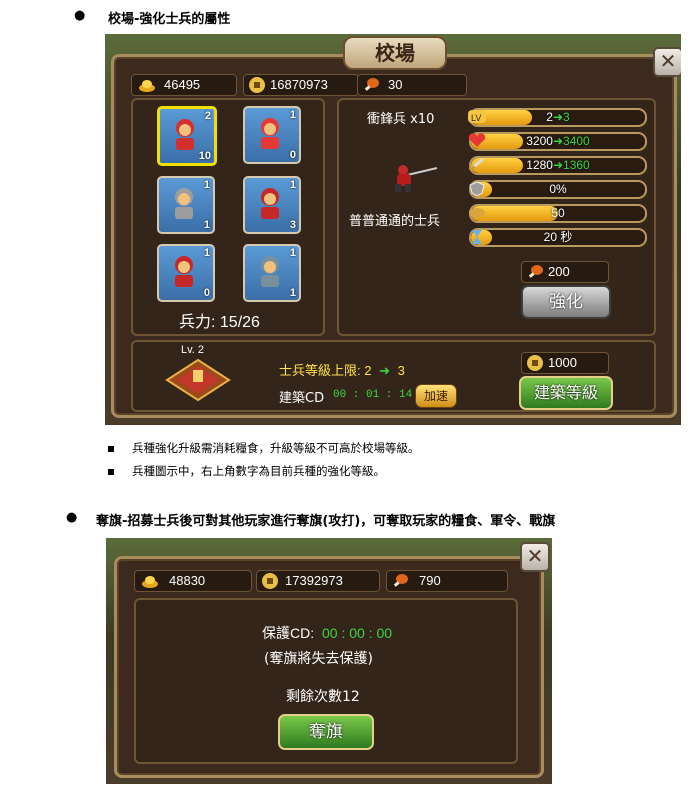 This screenshot has height=805, width=694. I want to click on heavy-infantry-icon, so click(184, 271).